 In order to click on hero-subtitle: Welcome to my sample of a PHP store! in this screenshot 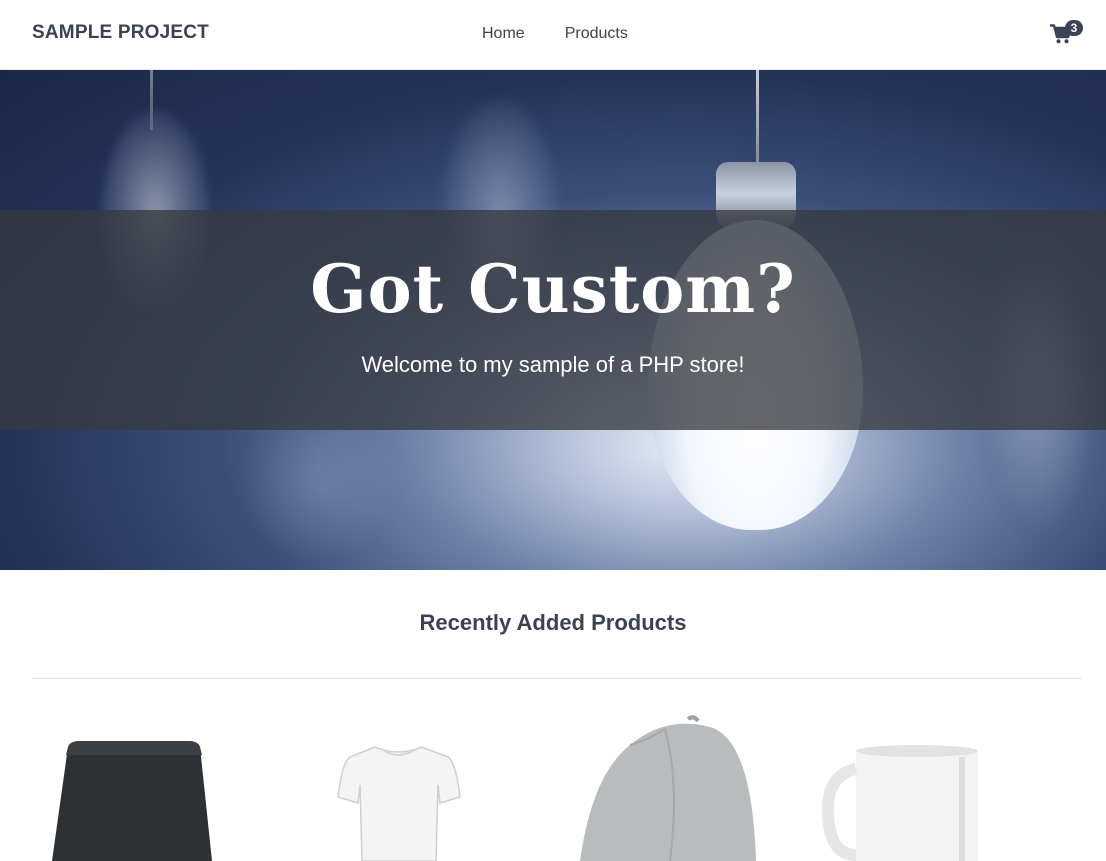, I will do `click(553, 364)`.